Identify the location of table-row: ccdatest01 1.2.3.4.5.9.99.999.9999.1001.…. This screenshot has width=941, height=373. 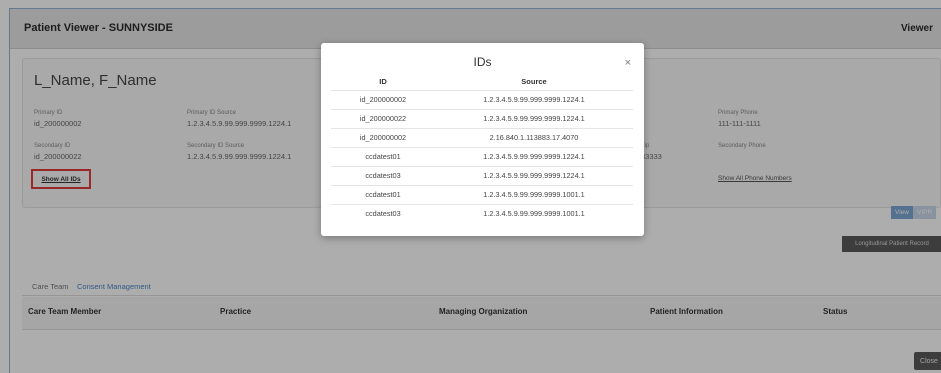
(482, 194).